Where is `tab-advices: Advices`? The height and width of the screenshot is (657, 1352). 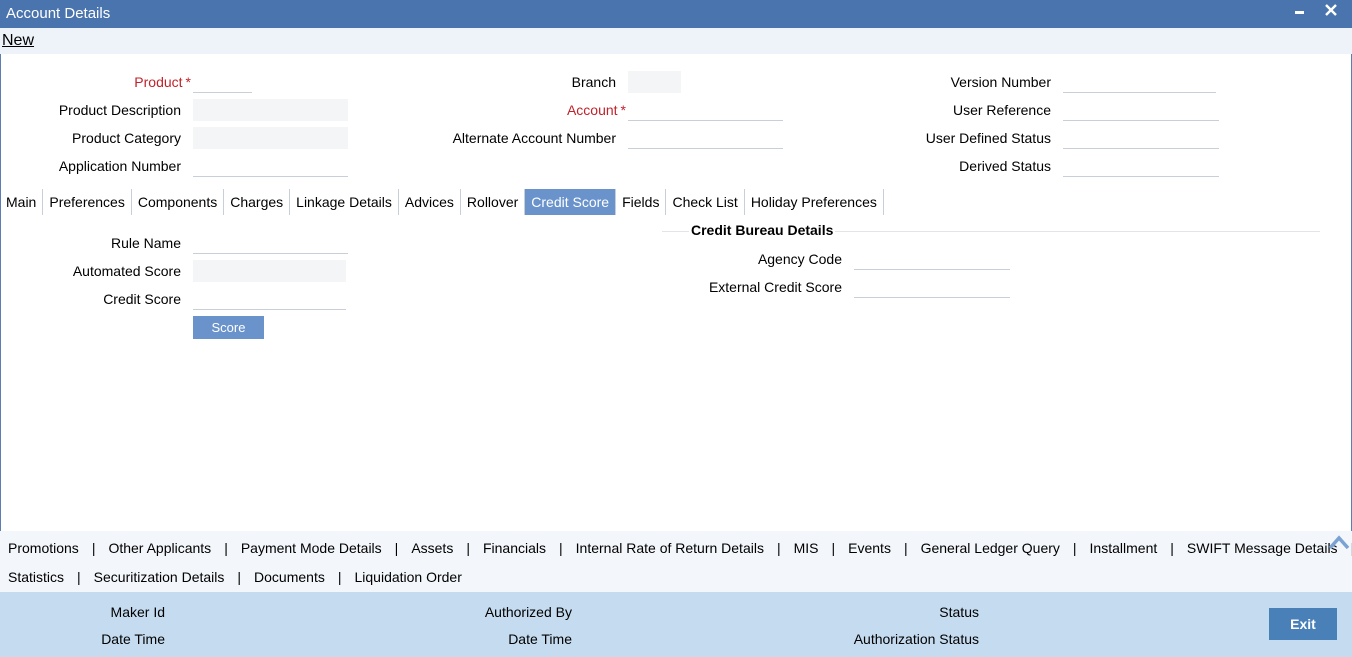 tab-advices: Advices is located at coordinates (430, 202).